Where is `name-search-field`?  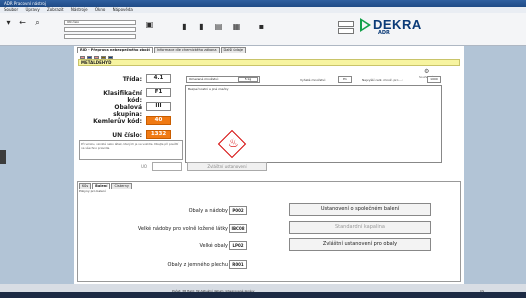
name-search-field is located at coordinates (100, 29).